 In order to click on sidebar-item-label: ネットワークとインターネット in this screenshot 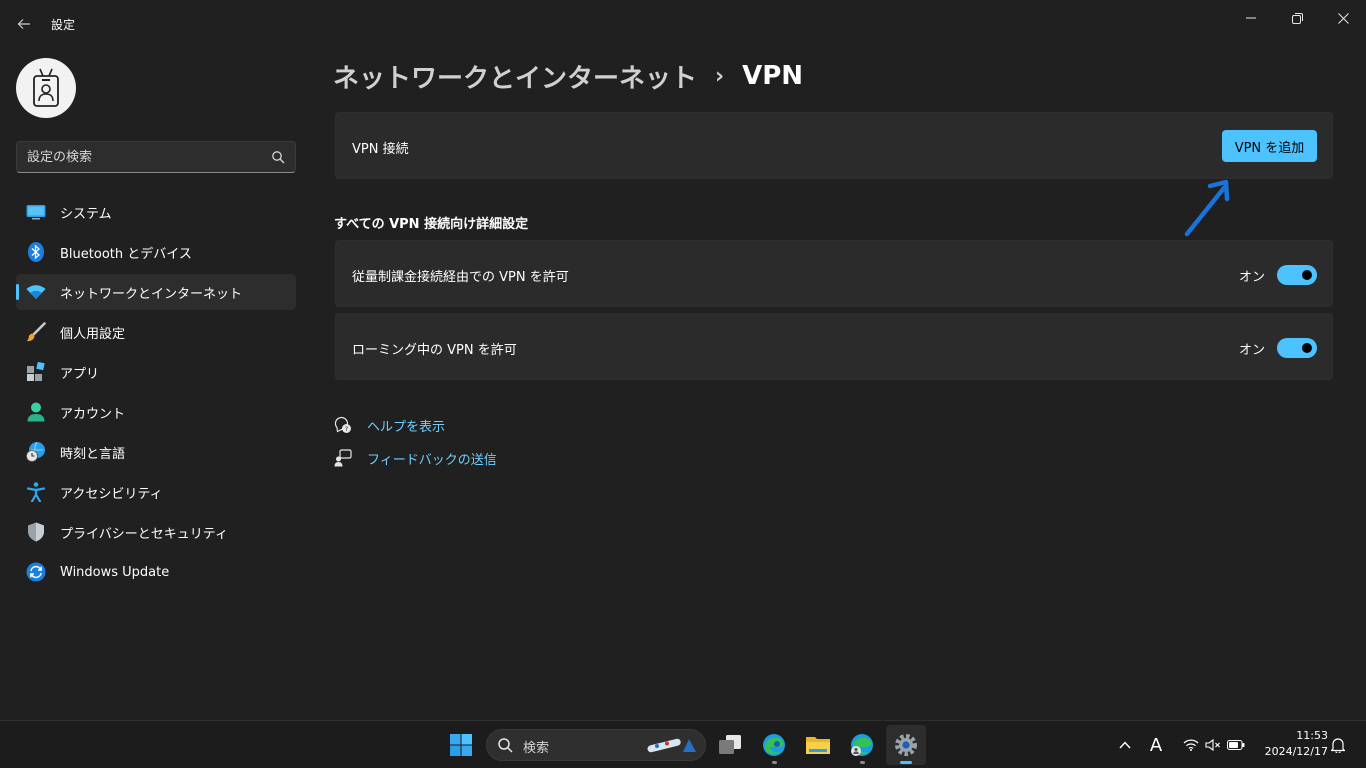, I will do `click(151, 294)`.